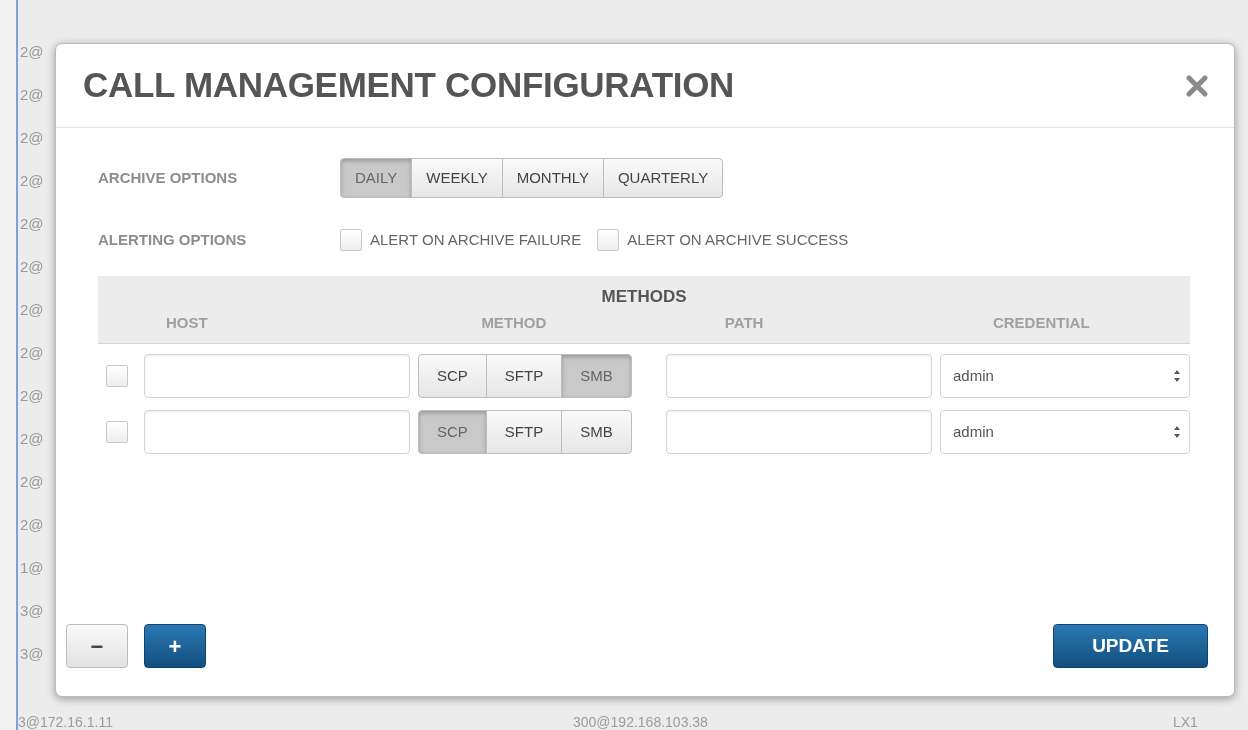  Describe the element at coordinates (457, 178) in the screenshot. I see `archive-option-button: WEEKLY` at that location.